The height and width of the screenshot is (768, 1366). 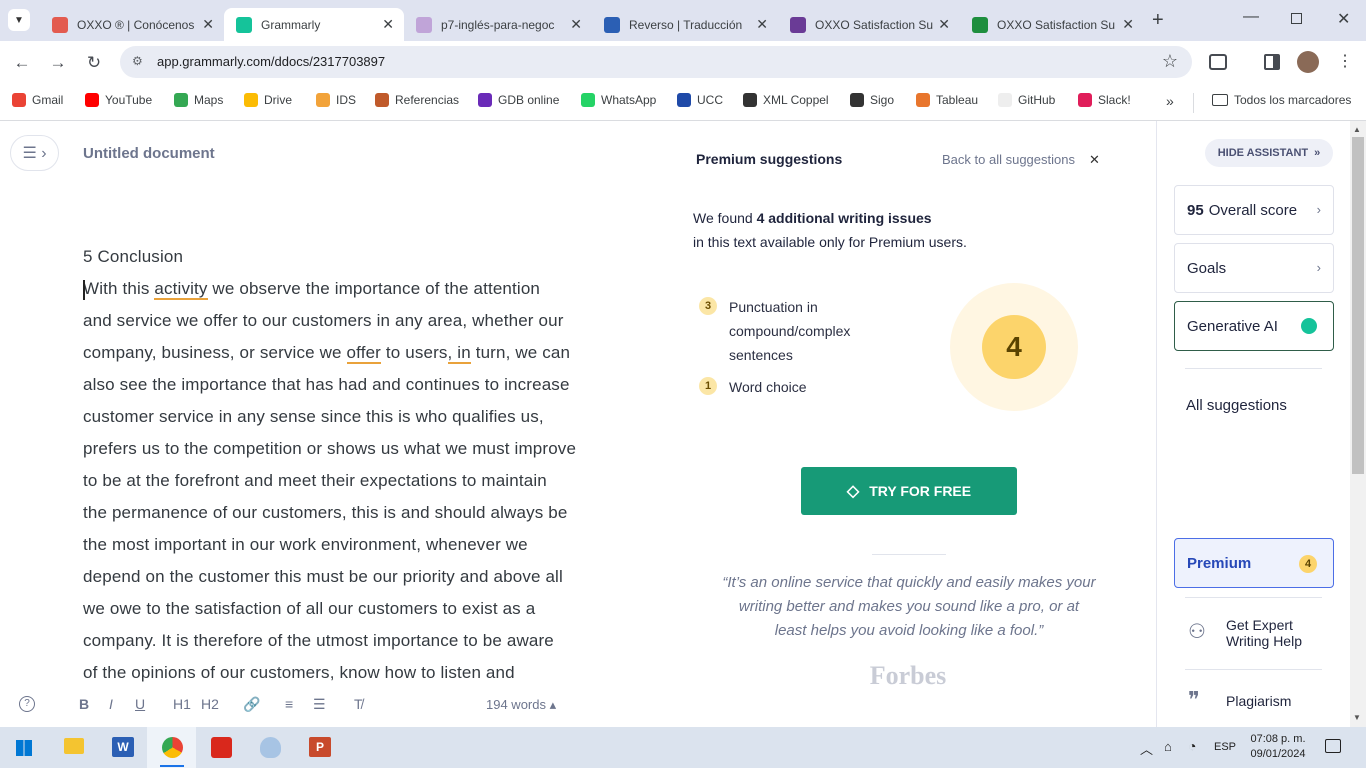 I want to click on site-info-icon: ⚙, so click(x=137, y=61).